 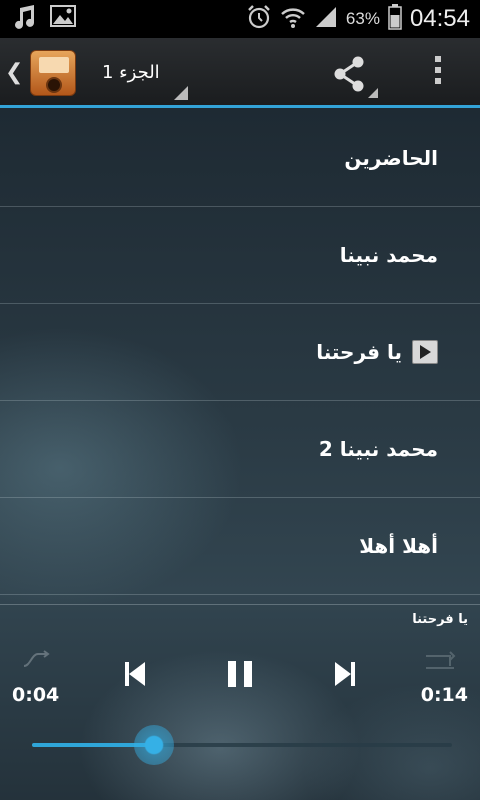 I want to click on next-button, so click(x=345, y=674).